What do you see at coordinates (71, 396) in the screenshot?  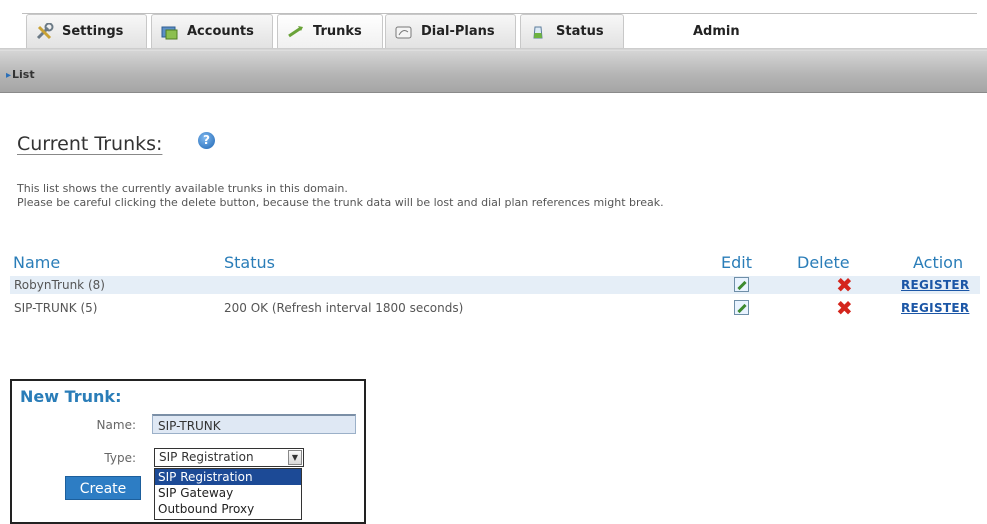 I see `new-trunk-title: New Trunk:` at bounding box center [71, 396].